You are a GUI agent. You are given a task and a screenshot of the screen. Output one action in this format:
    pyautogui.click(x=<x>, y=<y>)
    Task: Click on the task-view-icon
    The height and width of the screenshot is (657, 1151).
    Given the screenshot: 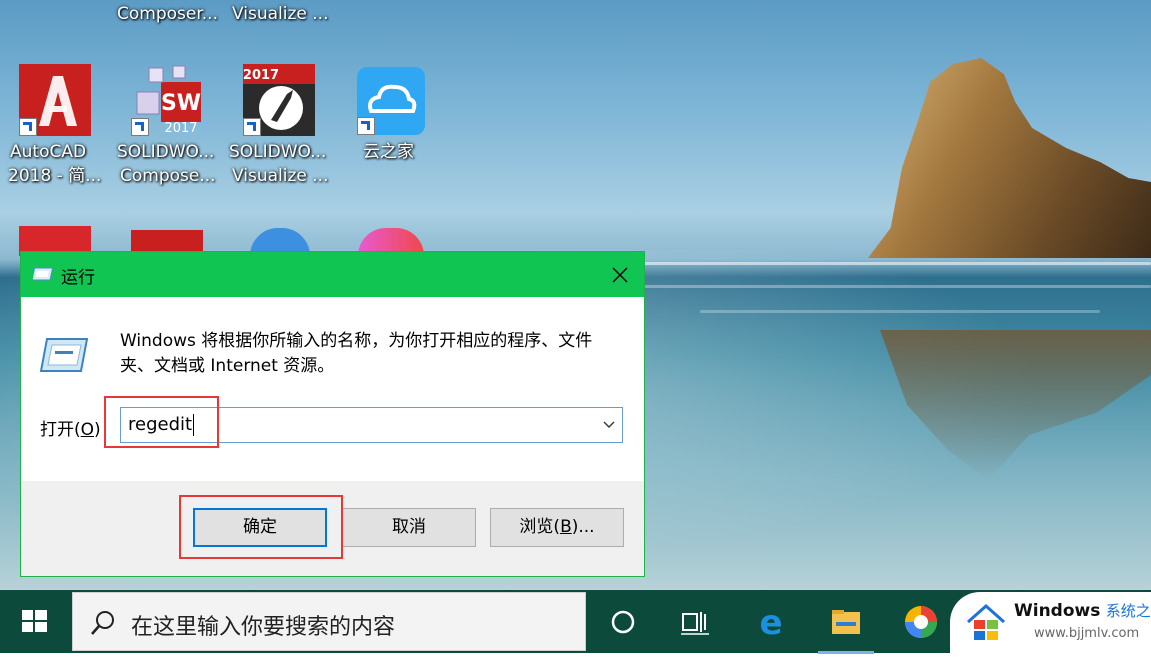 What is the action you would take?
    pyautogui.click(x=695, y=622)
    